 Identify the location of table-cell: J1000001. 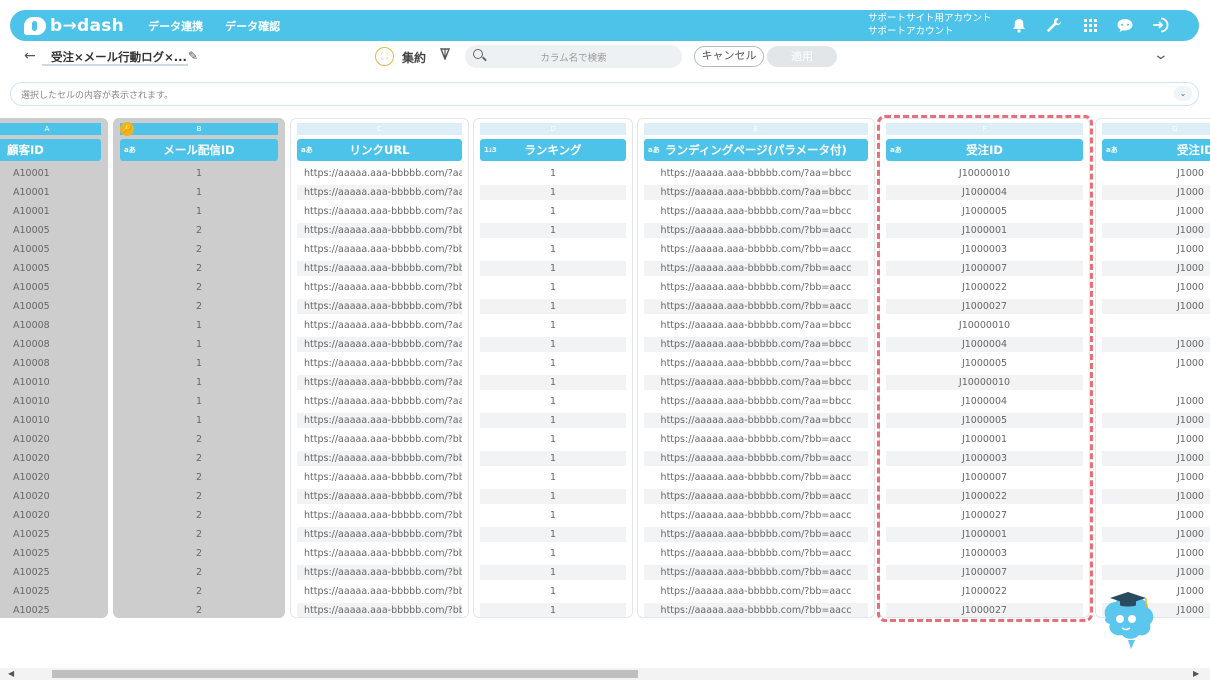
(984, 230).